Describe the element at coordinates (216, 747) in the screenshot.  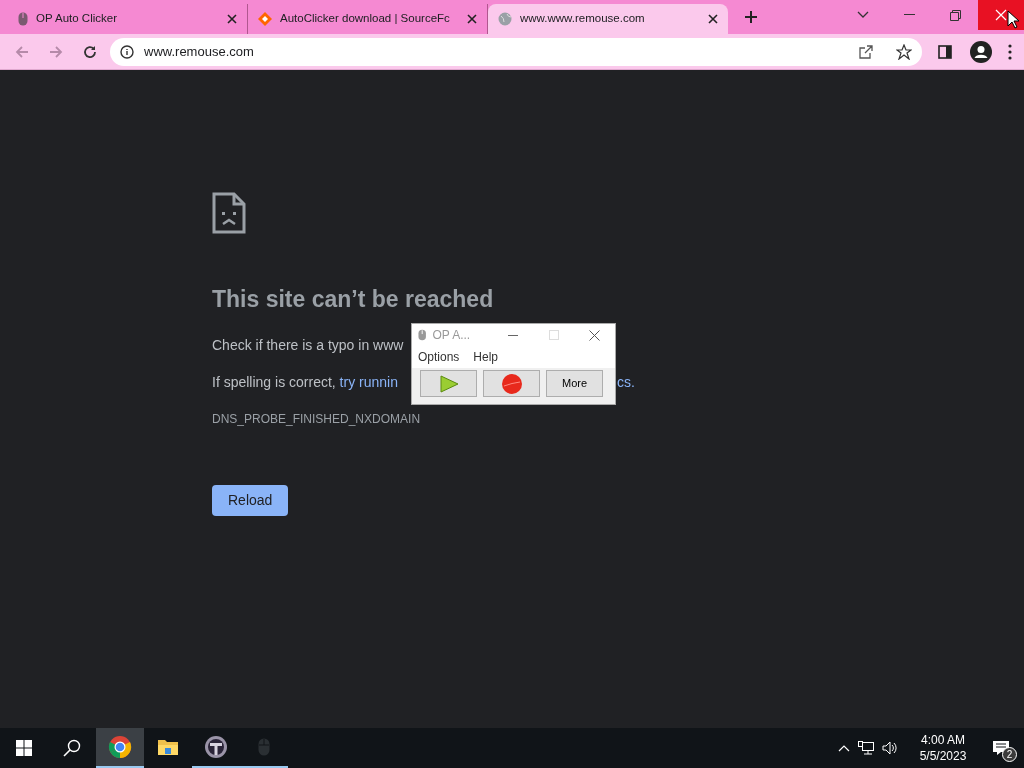
I see `t-logo-icon` at that location.